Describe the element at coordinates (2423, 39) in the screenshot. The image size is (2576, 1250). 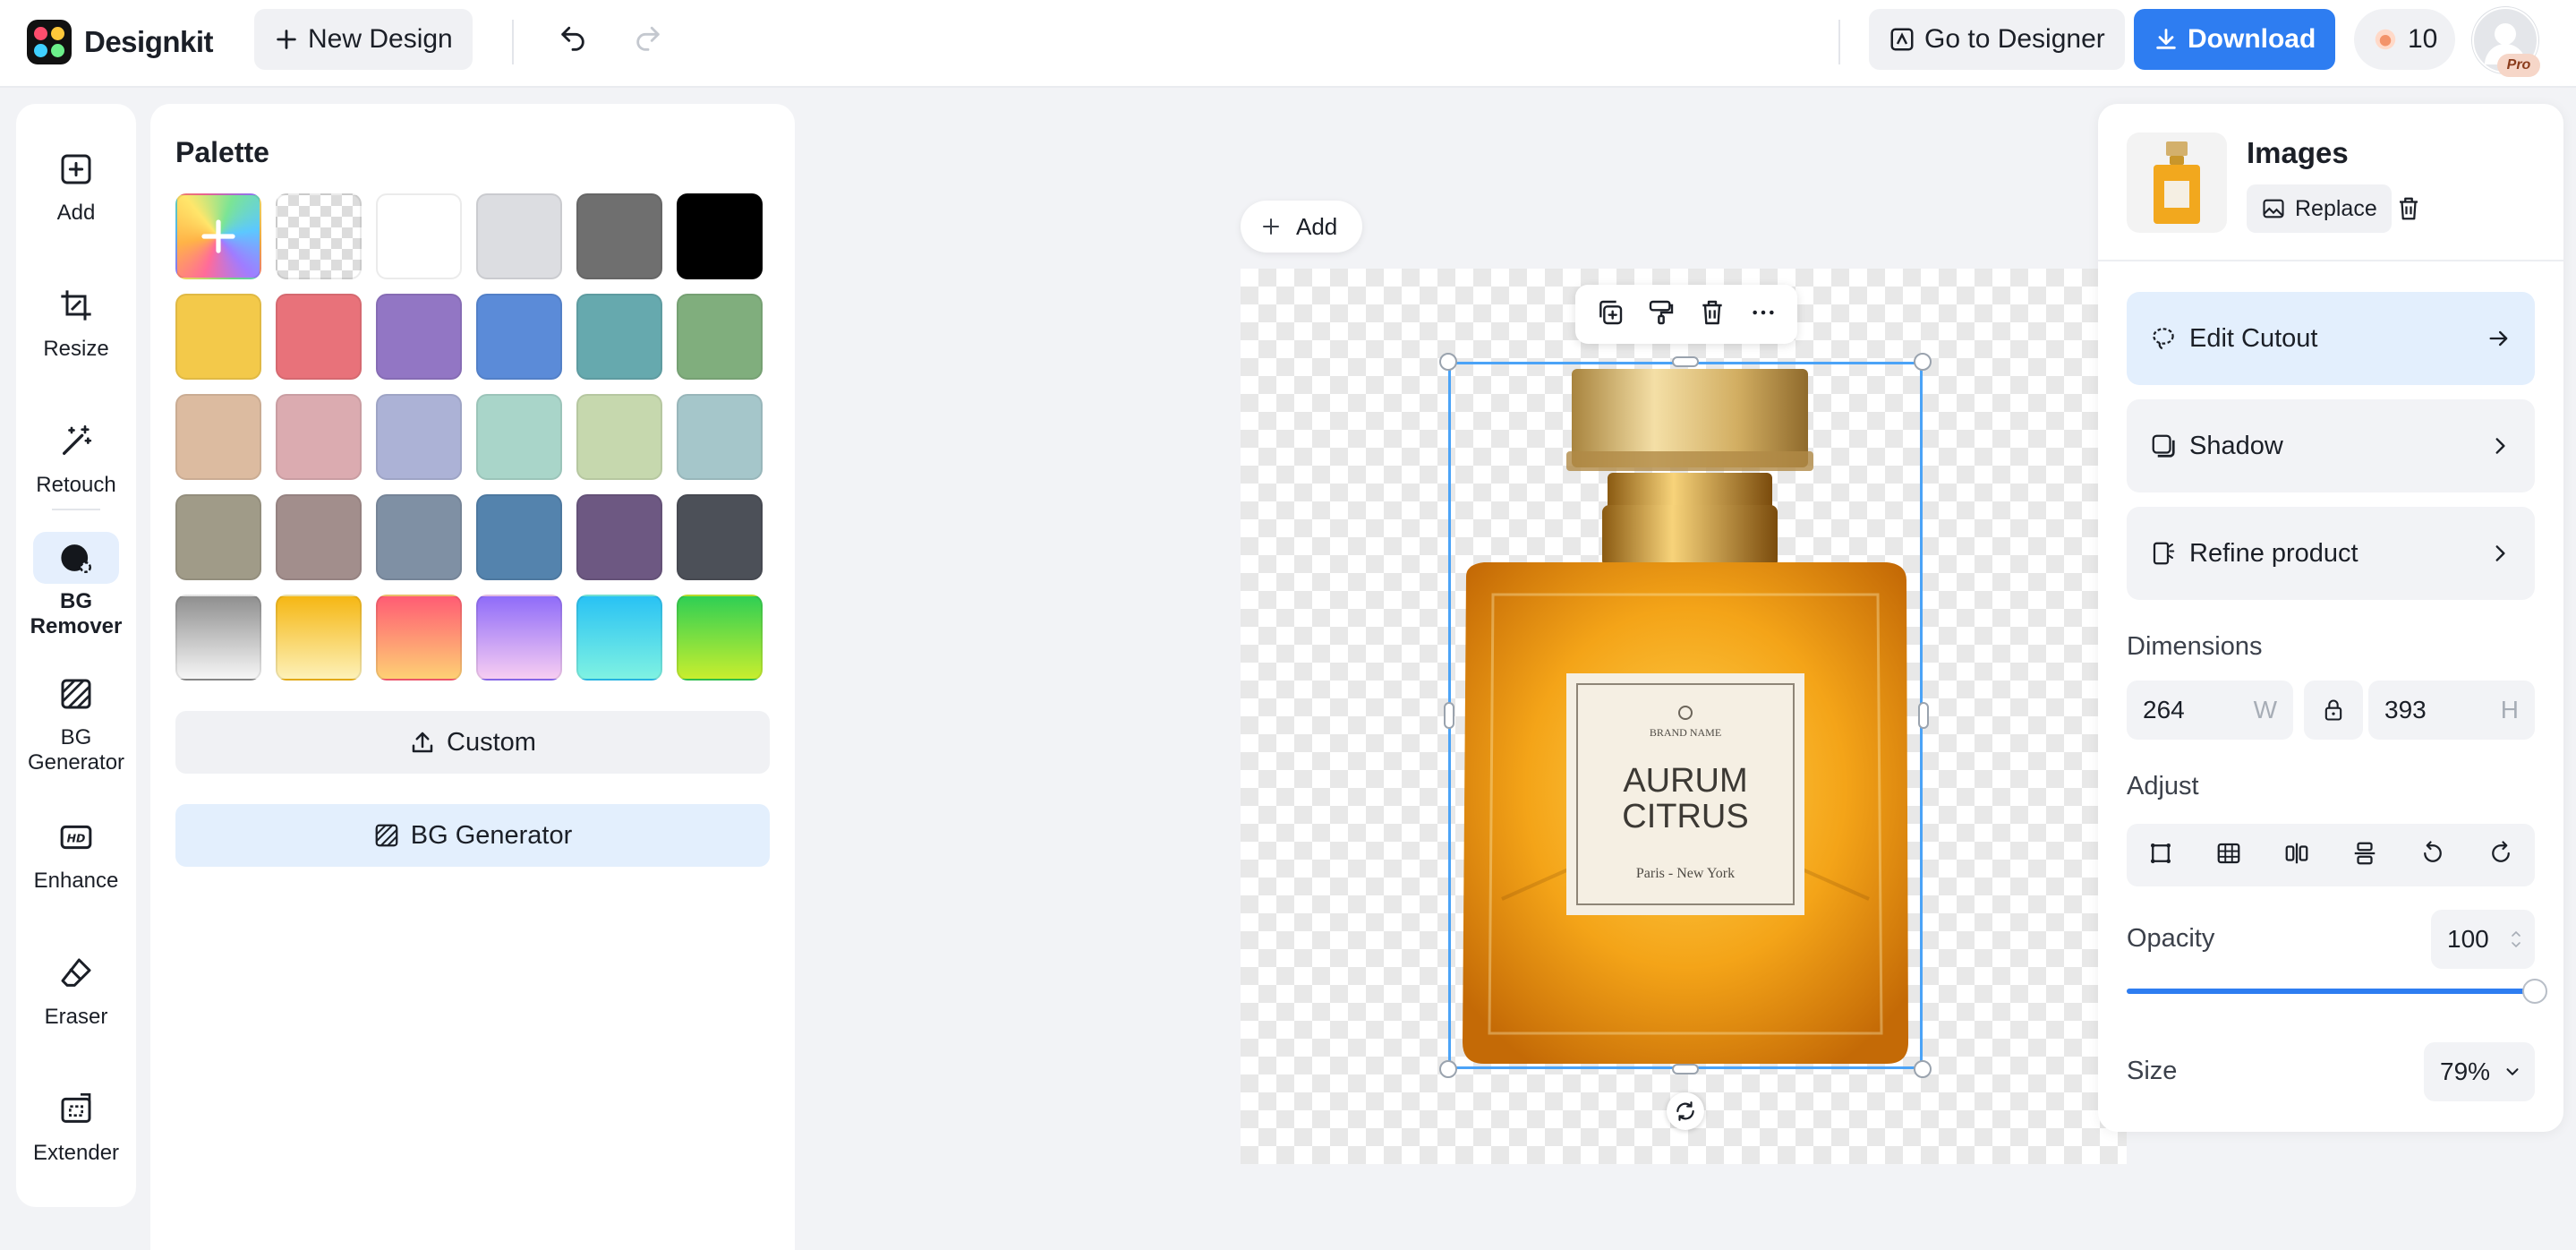
I see `credits-count: 10` at that location.